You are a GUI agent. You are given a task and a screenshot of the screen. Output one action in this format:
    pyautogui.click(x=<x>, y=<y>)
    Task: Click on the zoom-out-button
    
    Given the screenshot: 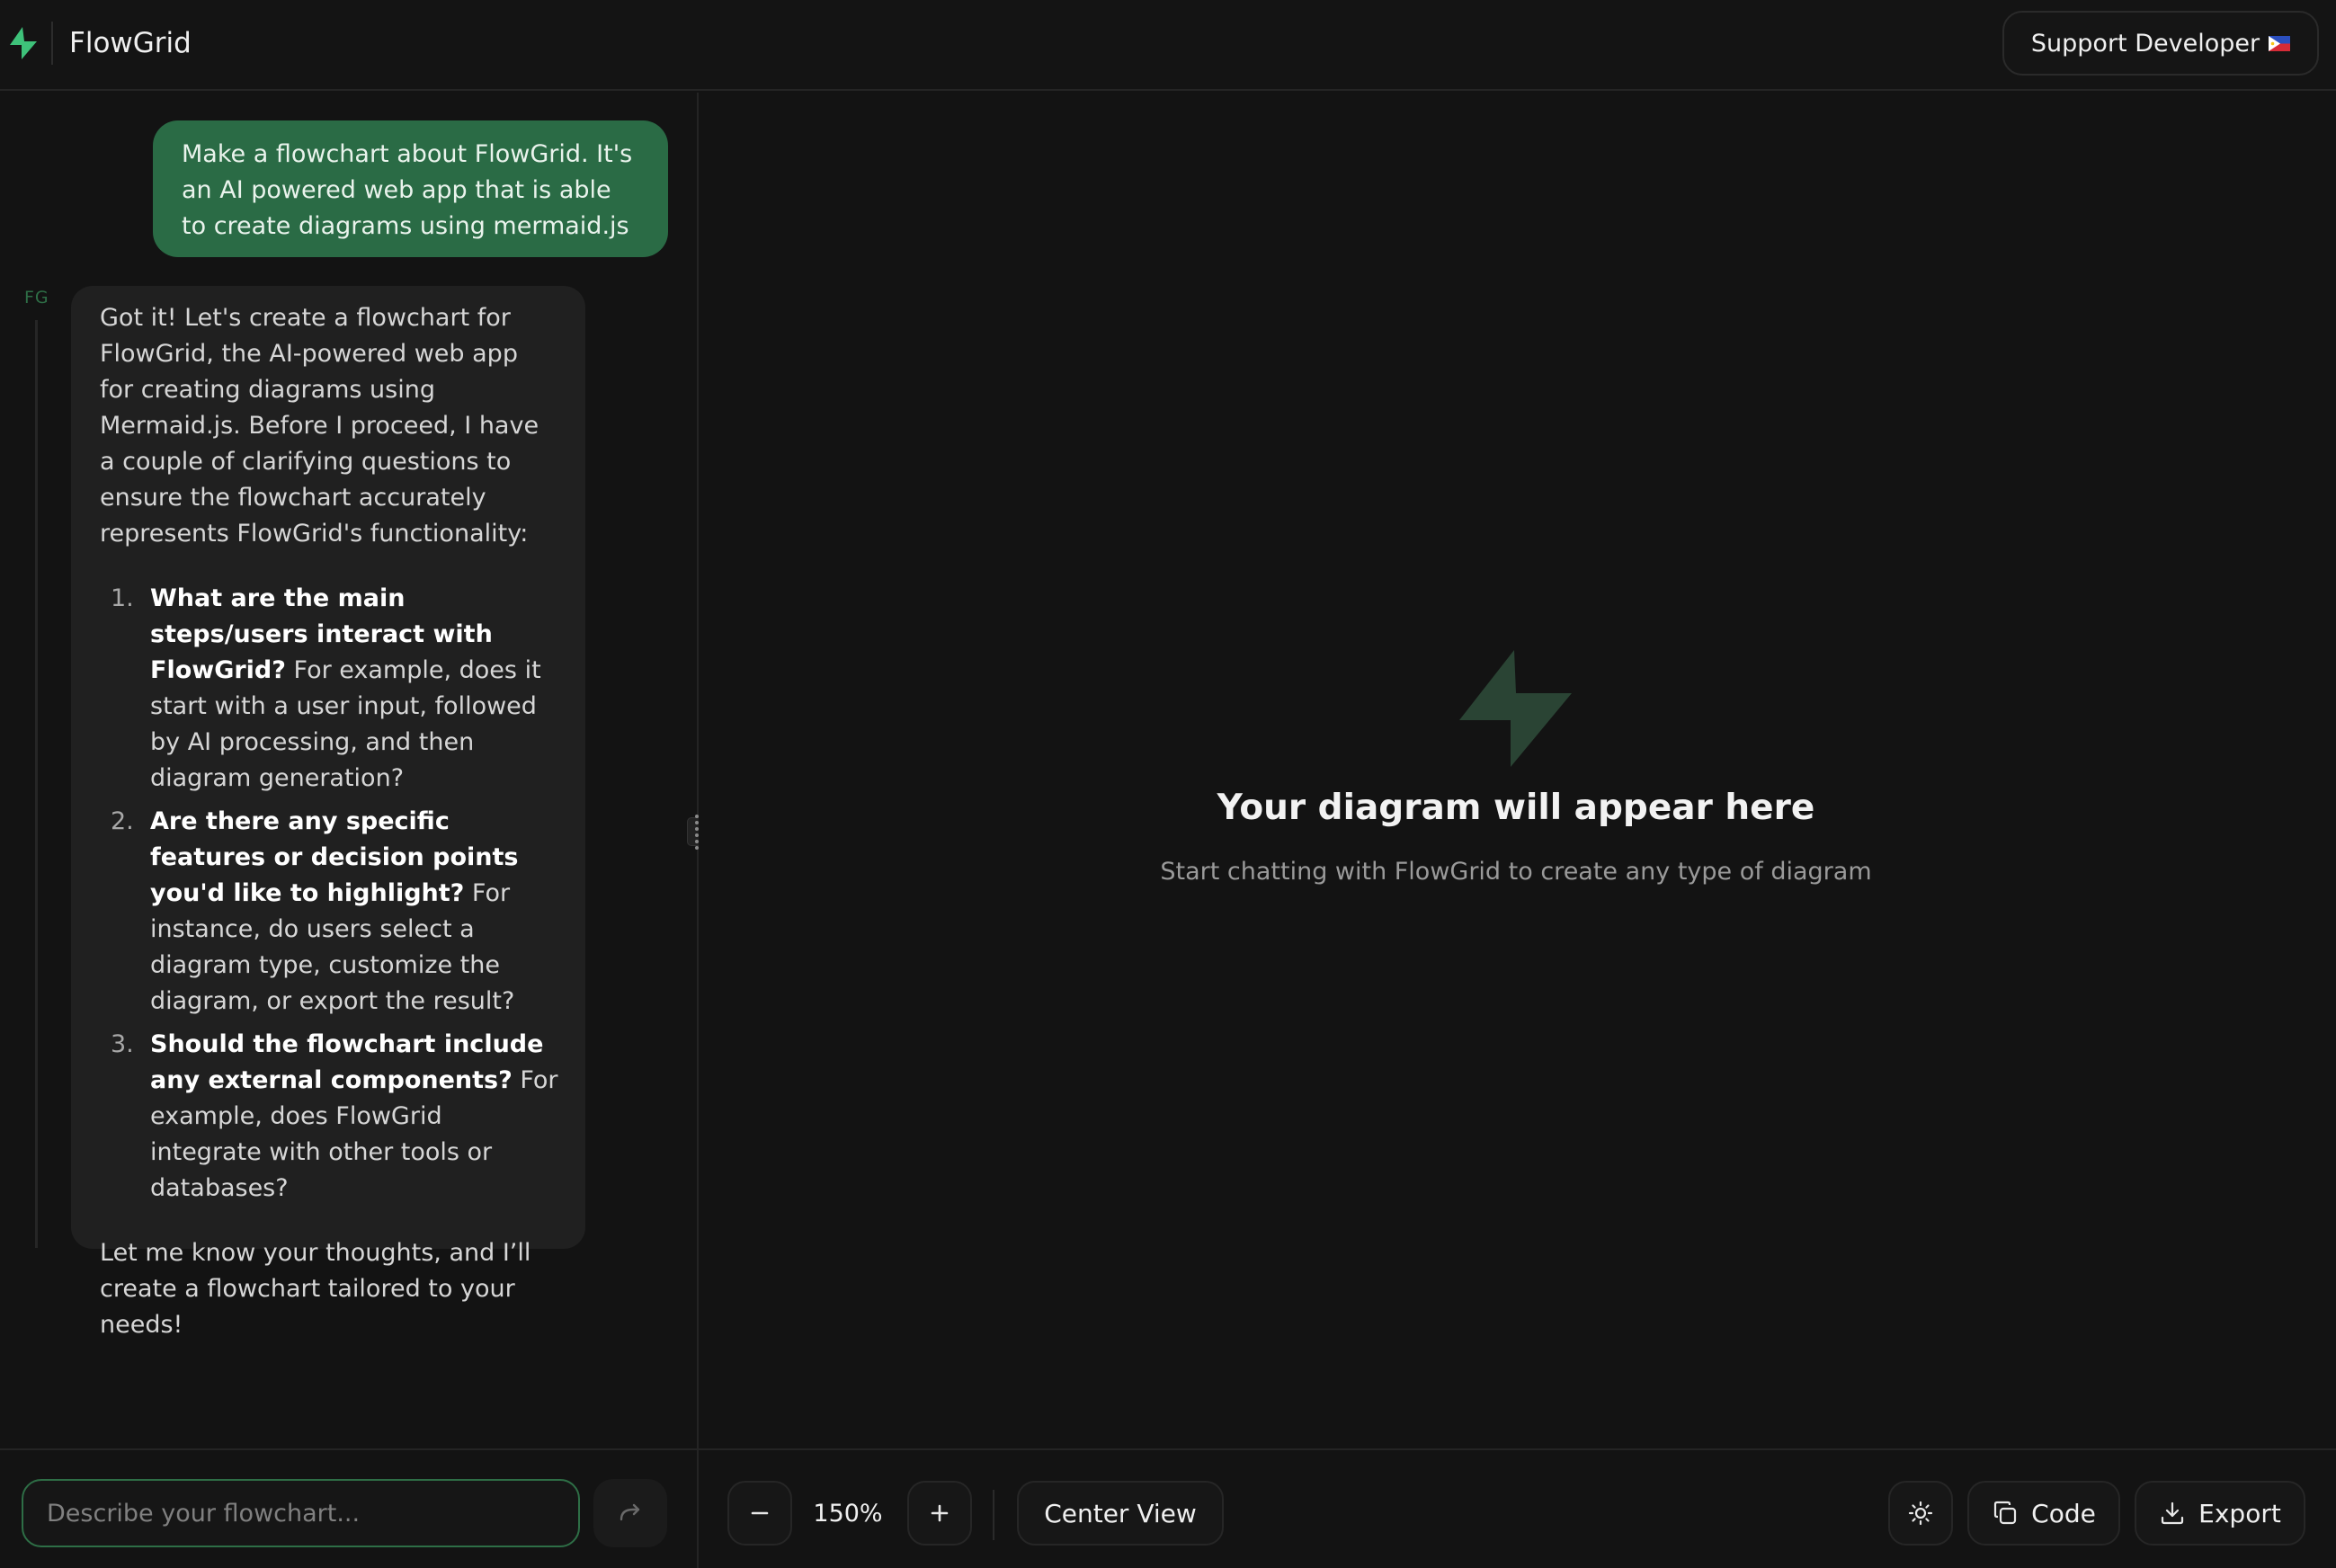 What is the action you would take?
    pyautogui.click(x=759, y=1514)
    